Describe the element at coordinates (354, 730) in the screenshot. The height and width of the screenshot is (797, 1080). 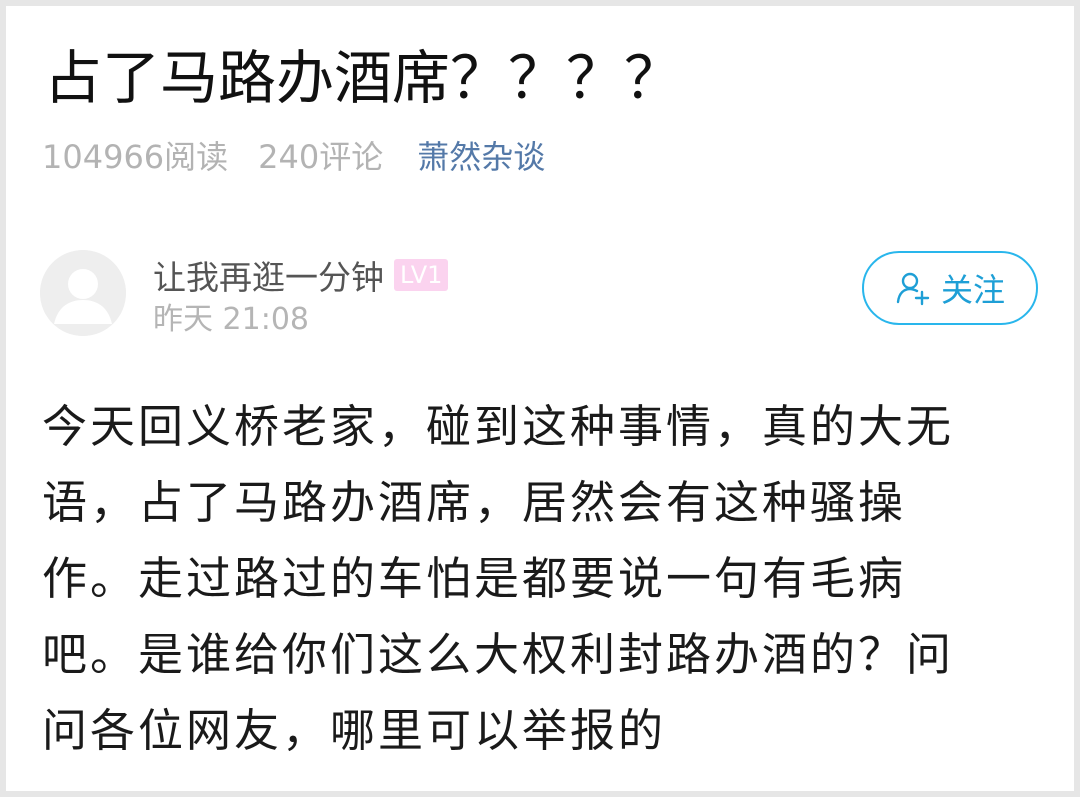
I see `body-line: 问各位网友，哪里可以举报的` at that location.